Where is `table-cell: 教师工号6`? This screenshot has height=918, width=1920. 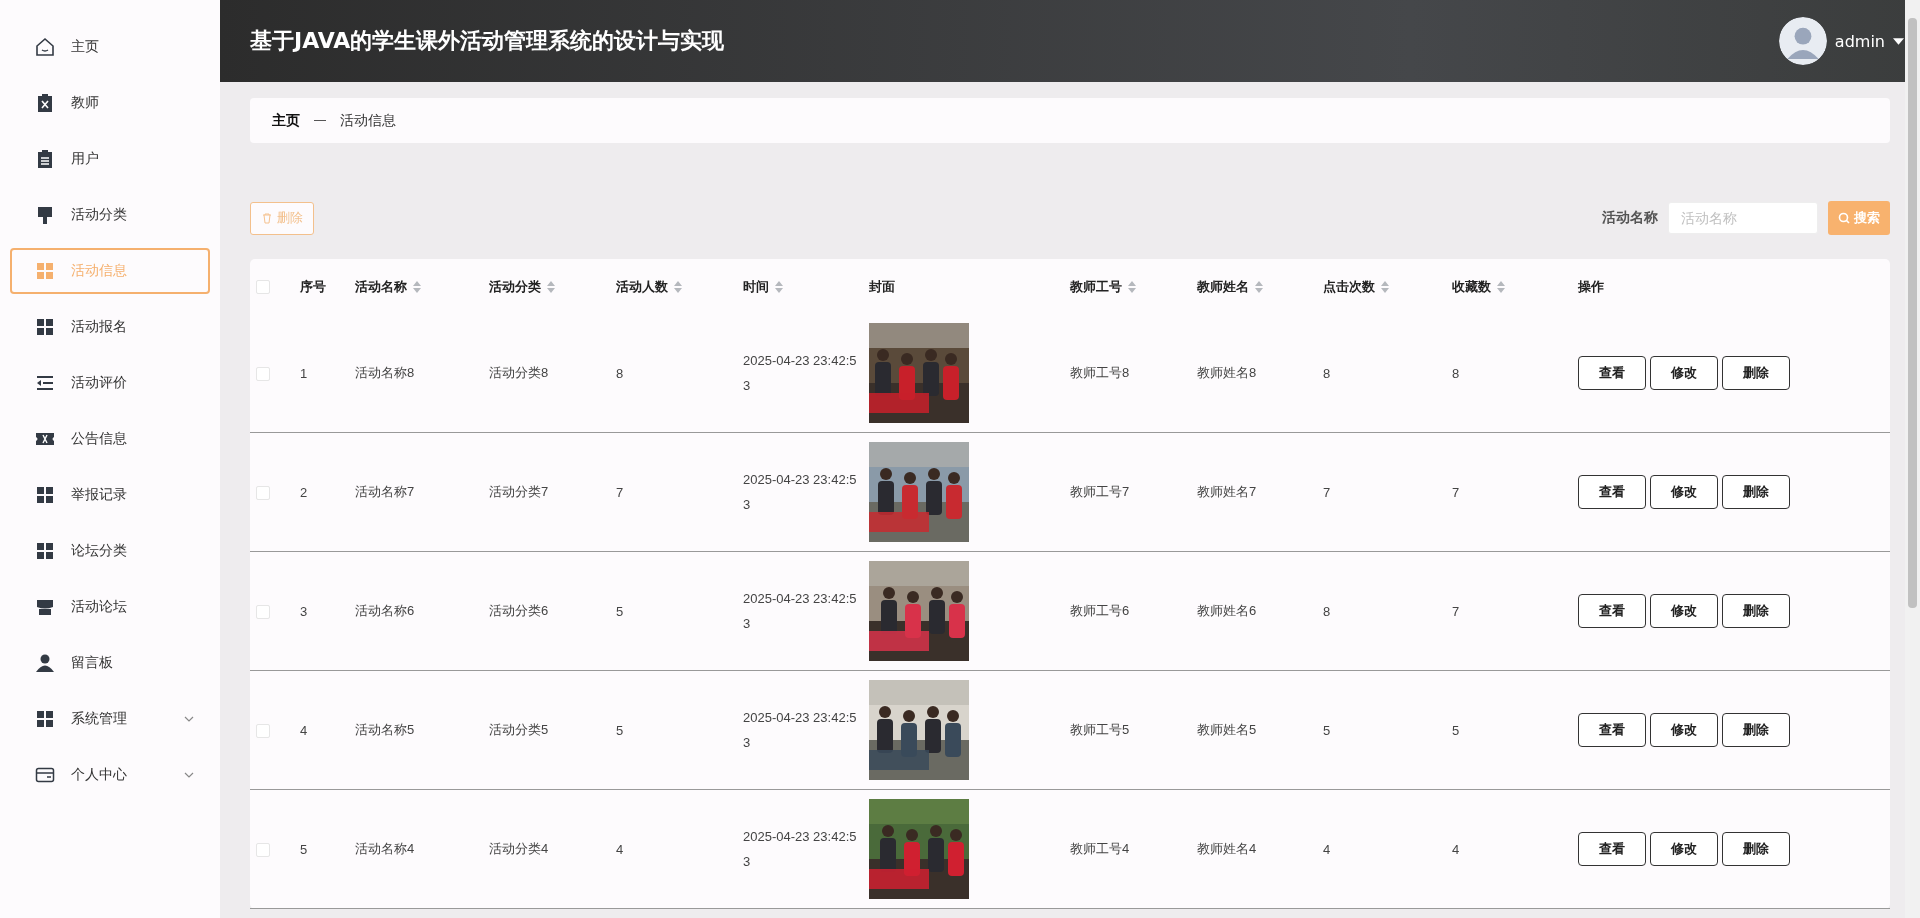
table-cell: 教师工号6 is located at coordinates (1100, 610).